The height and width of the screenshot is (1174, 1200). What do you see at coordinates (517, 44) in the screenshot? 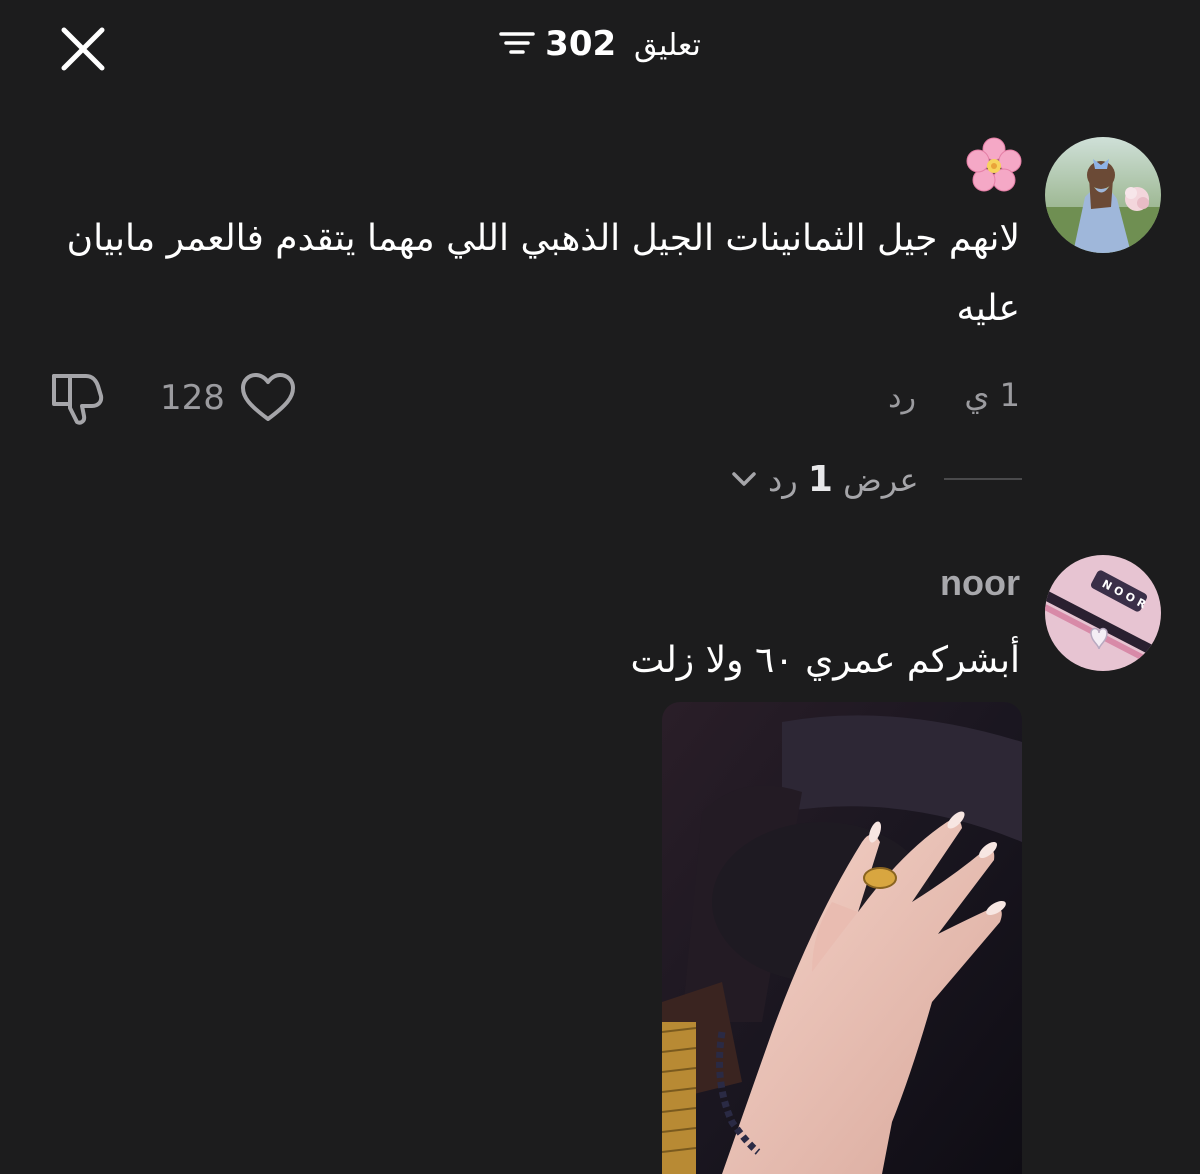
I see `sort-icon` at bounding box center [517, 44].